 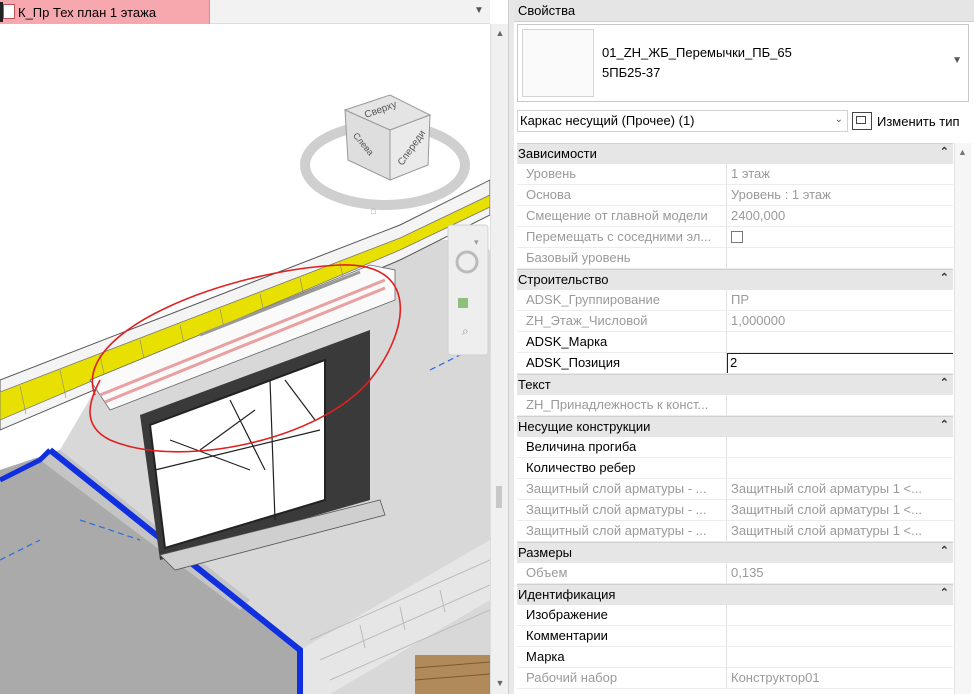 What do you see at coordinates (744, 11) in the screenshot?
I see `properties-title: Свойства` at bounding box center [744, 11].